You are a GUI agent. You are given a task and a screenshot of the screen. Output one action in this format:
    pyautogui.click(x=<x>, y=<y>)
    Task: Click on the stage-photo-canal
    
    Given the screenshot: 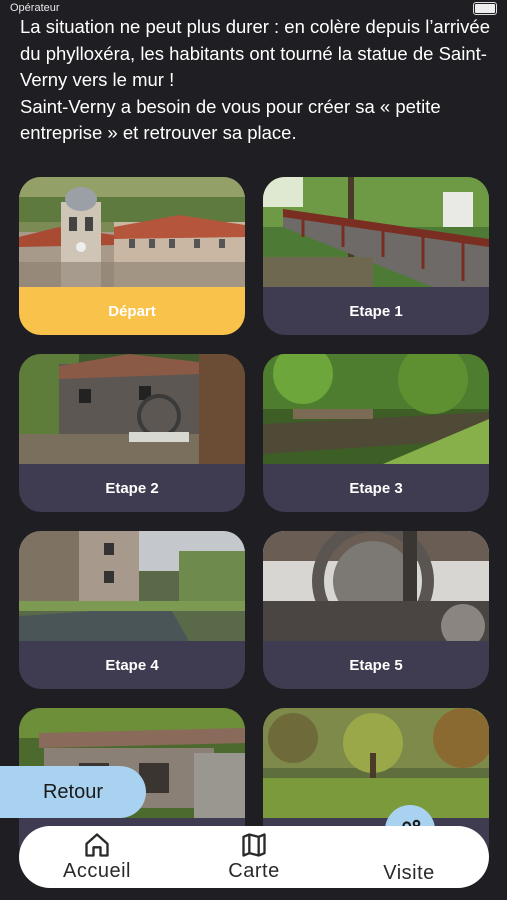 What is the action you would take?
    pyautogui.click(x=132, y=586)
    